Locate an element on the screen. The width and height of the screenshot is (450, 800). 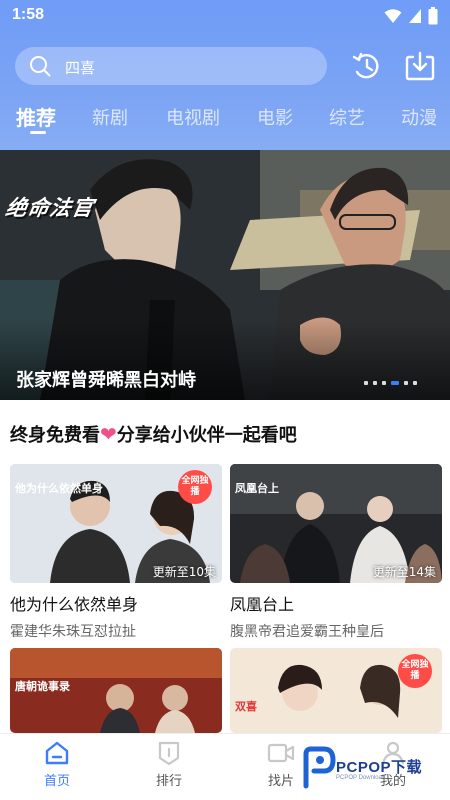
video-thumbnail: 双喜 全网独播 is located at coordinates (336, 690).